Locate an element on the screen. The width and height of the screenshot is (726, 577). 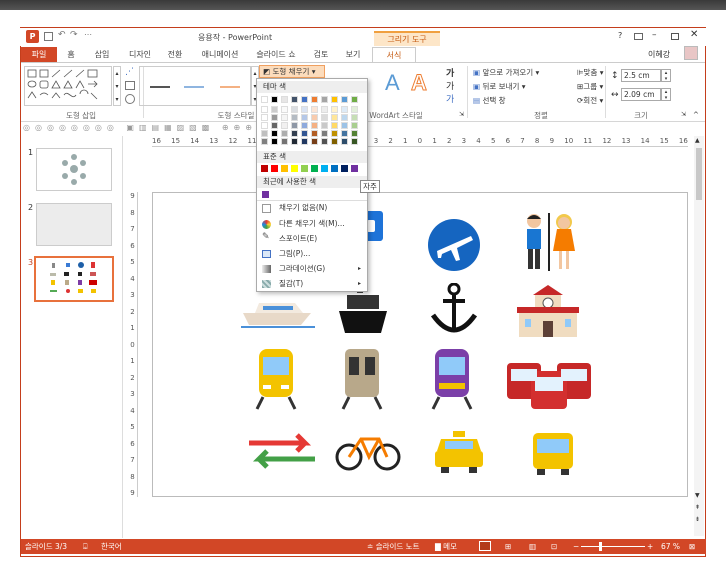
slide-sorter-icon: ⊞ is located at coordinates (508, 546).